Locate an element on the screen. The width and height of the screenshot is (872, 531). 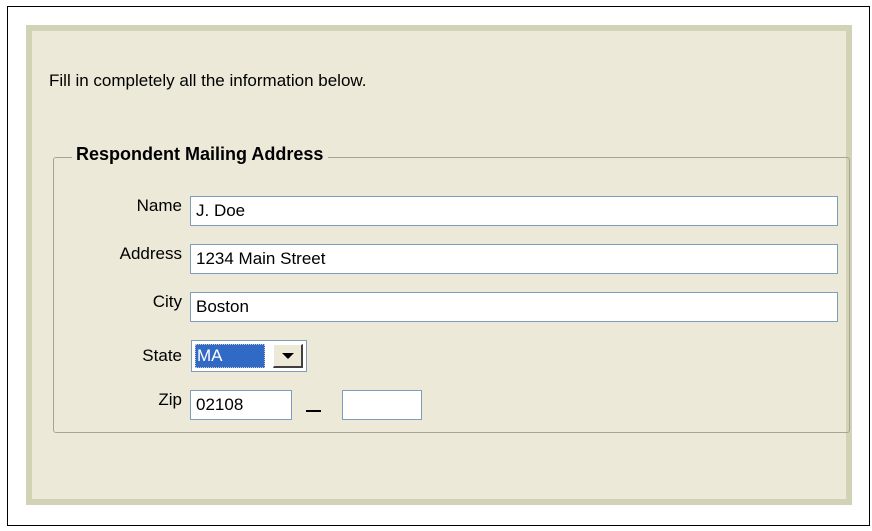
address-label: Address is located at coordinates (150, 253).